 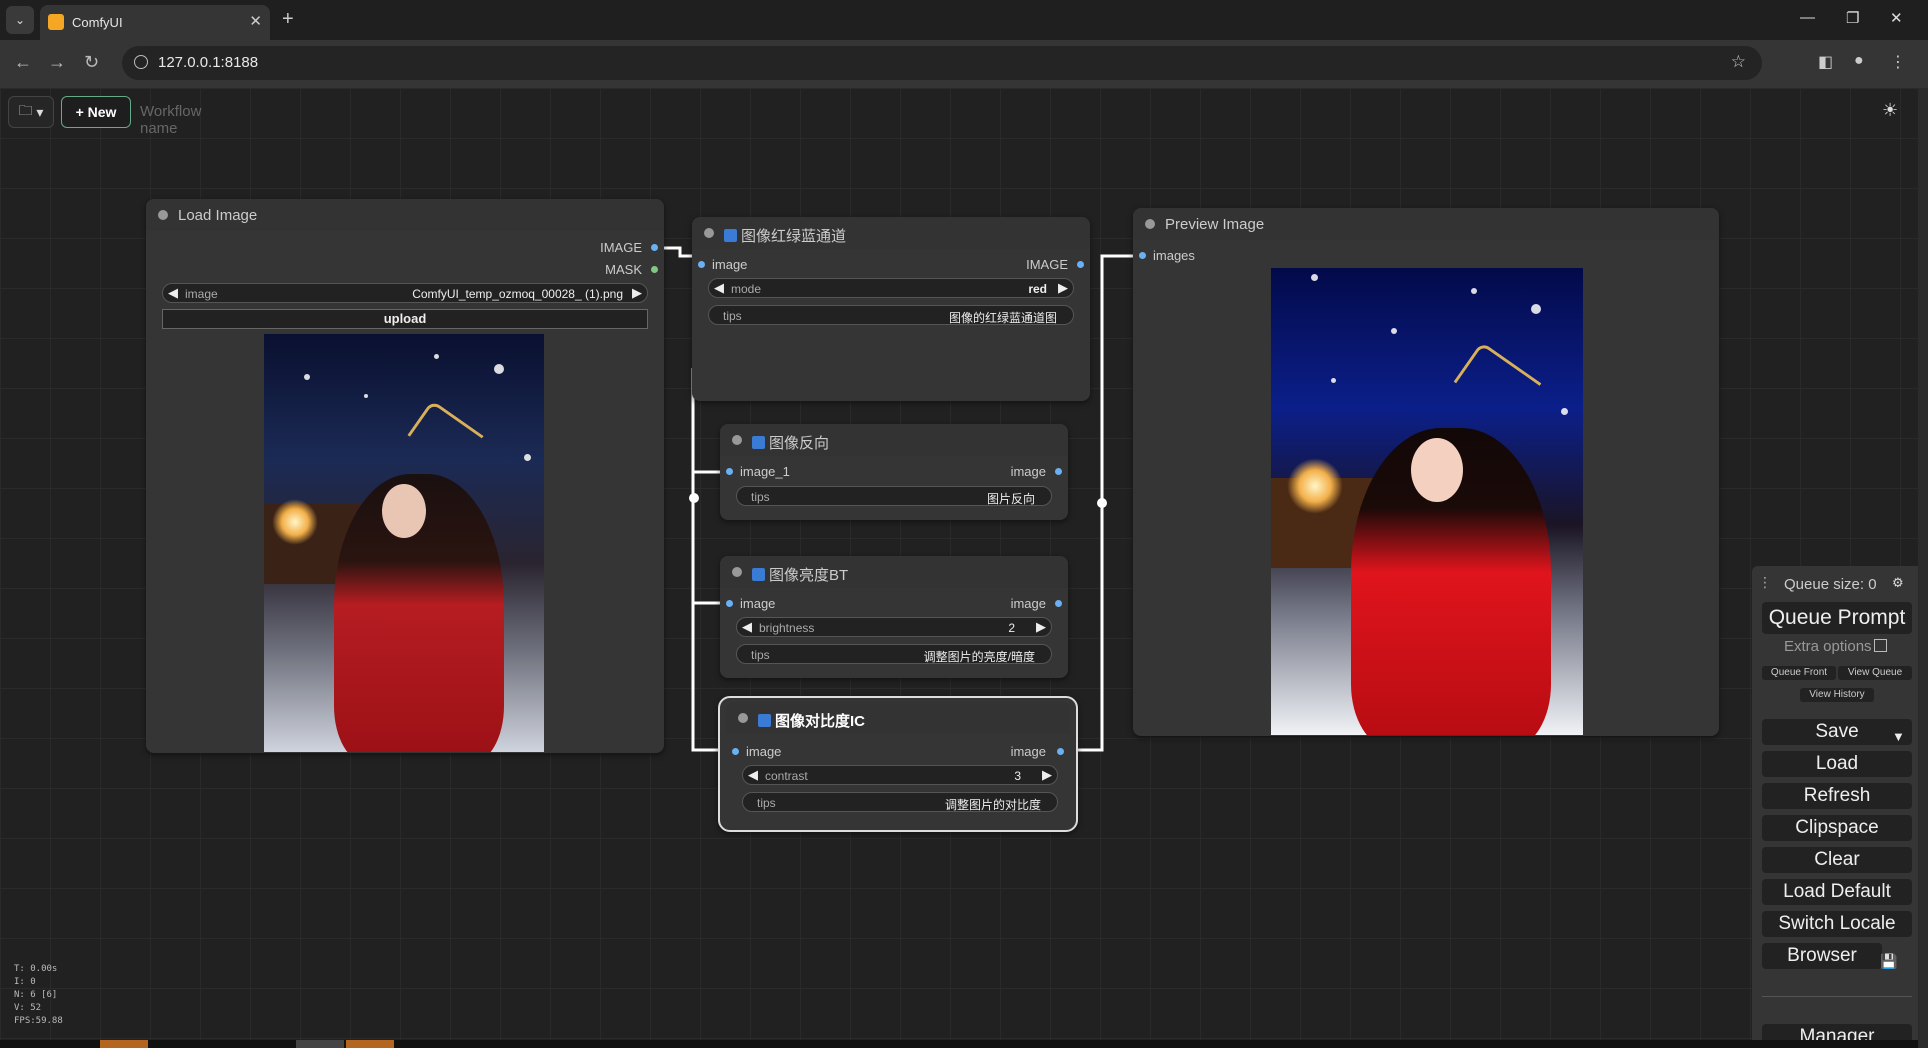 I want to click on antler-shape, so click(x=1497, y=382).